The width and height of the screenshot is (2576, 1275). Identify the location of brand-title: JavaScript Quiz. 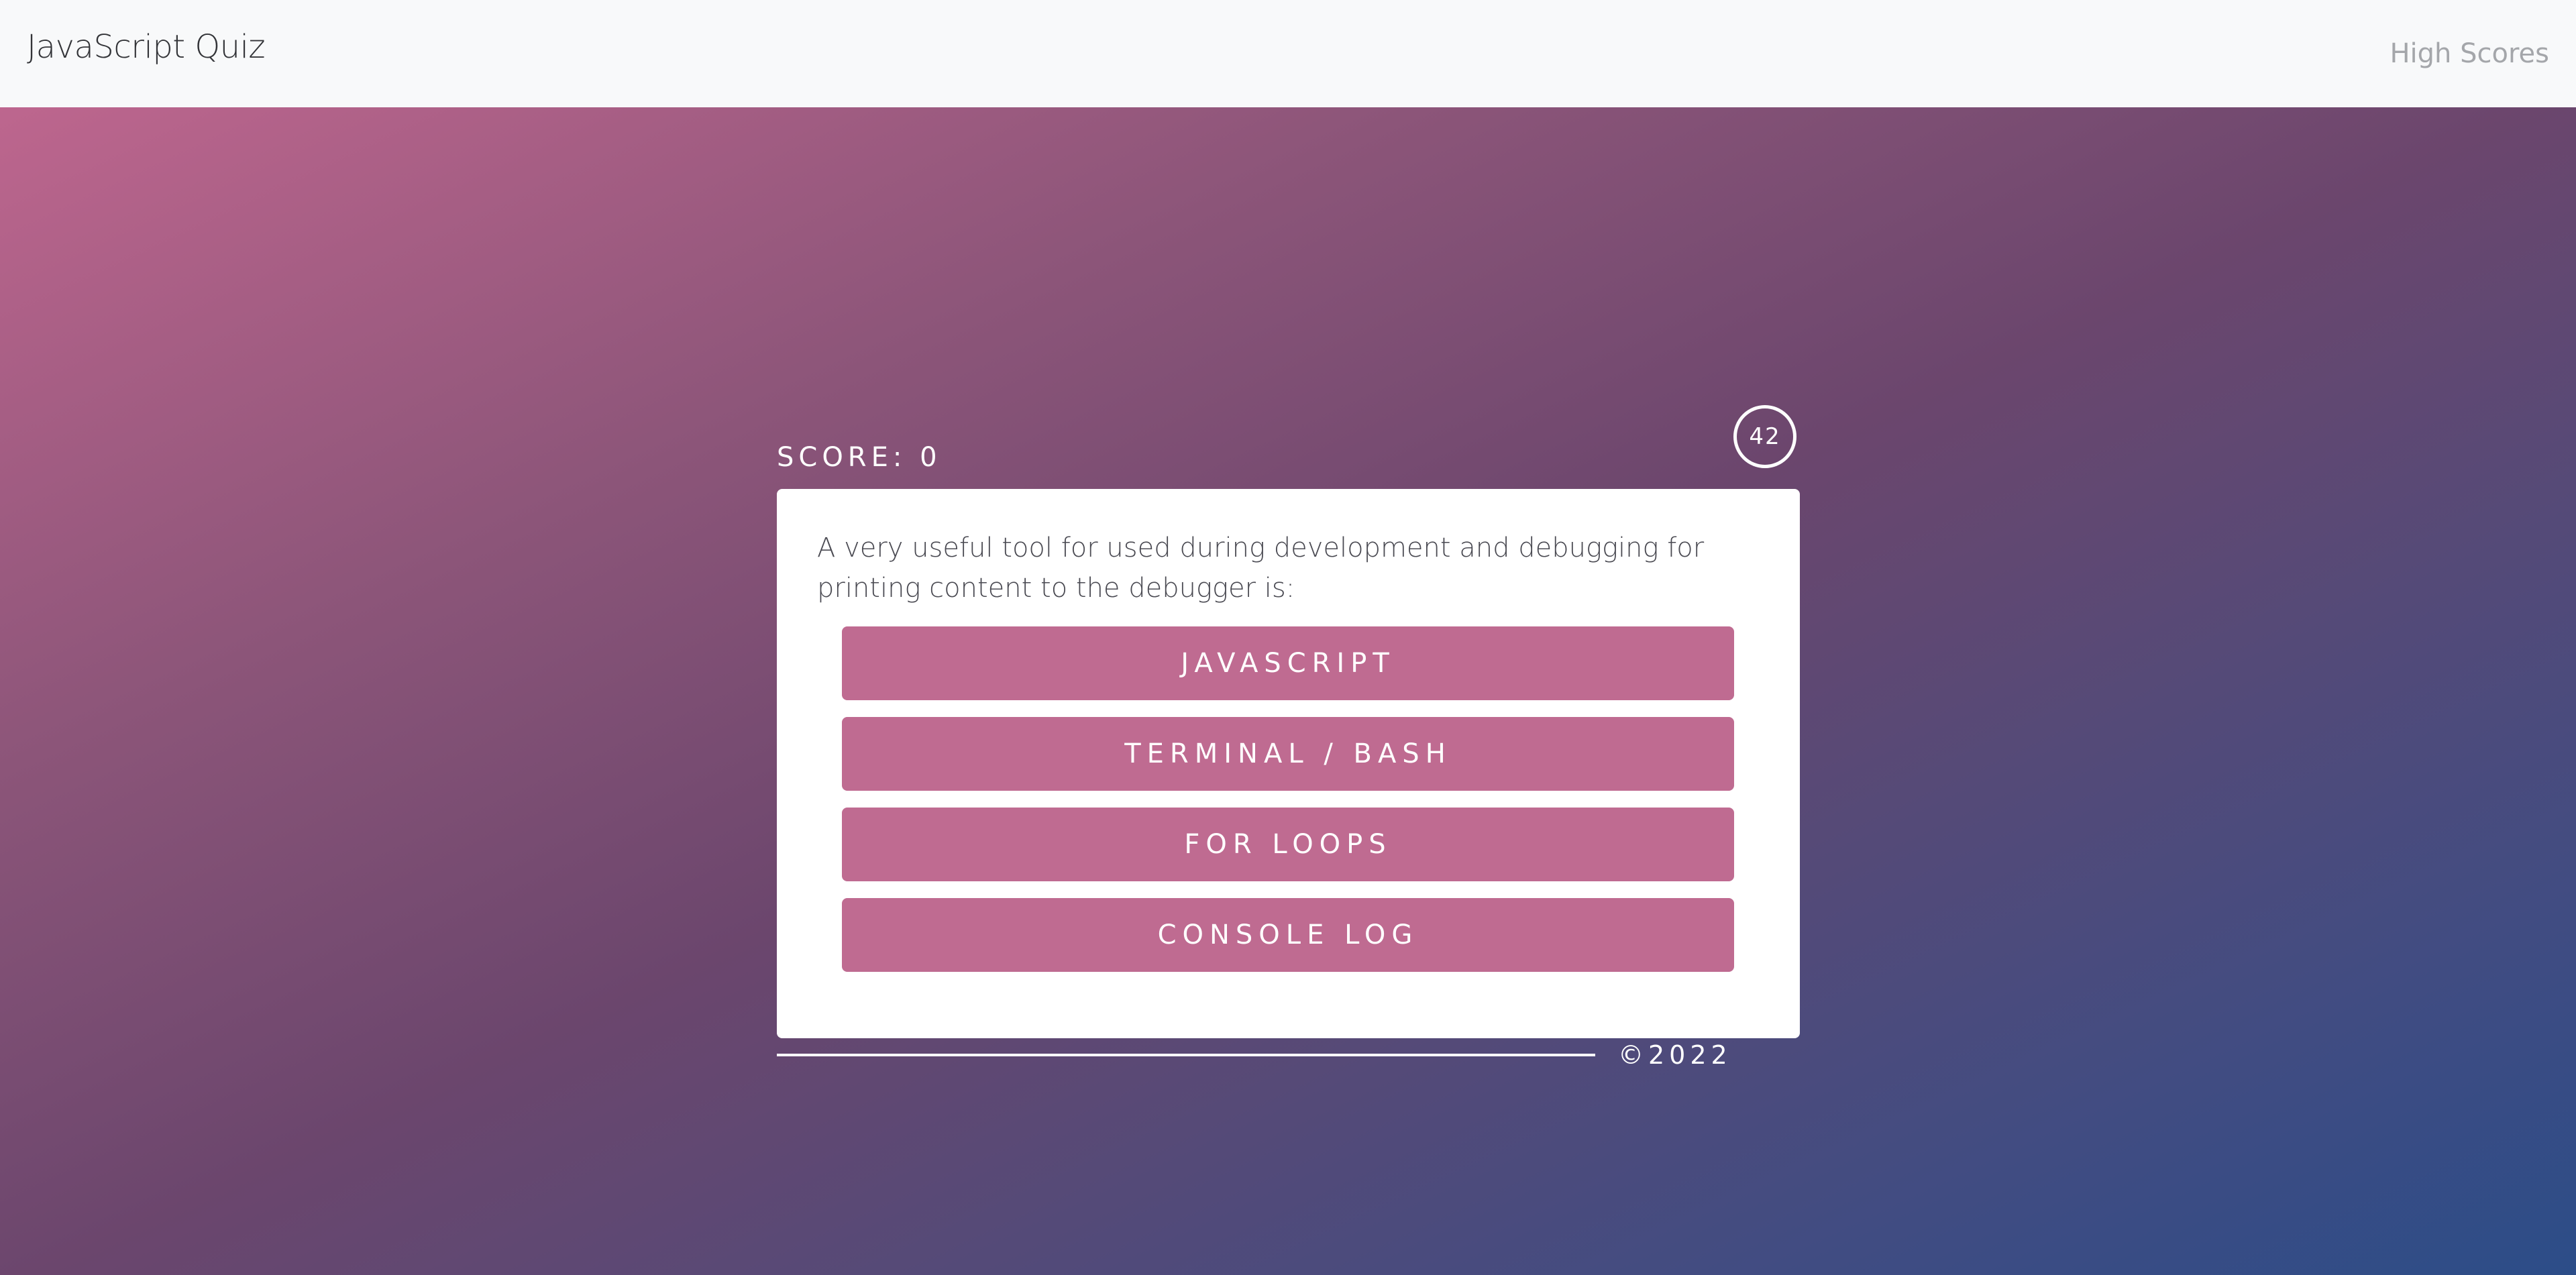
(146, 47).